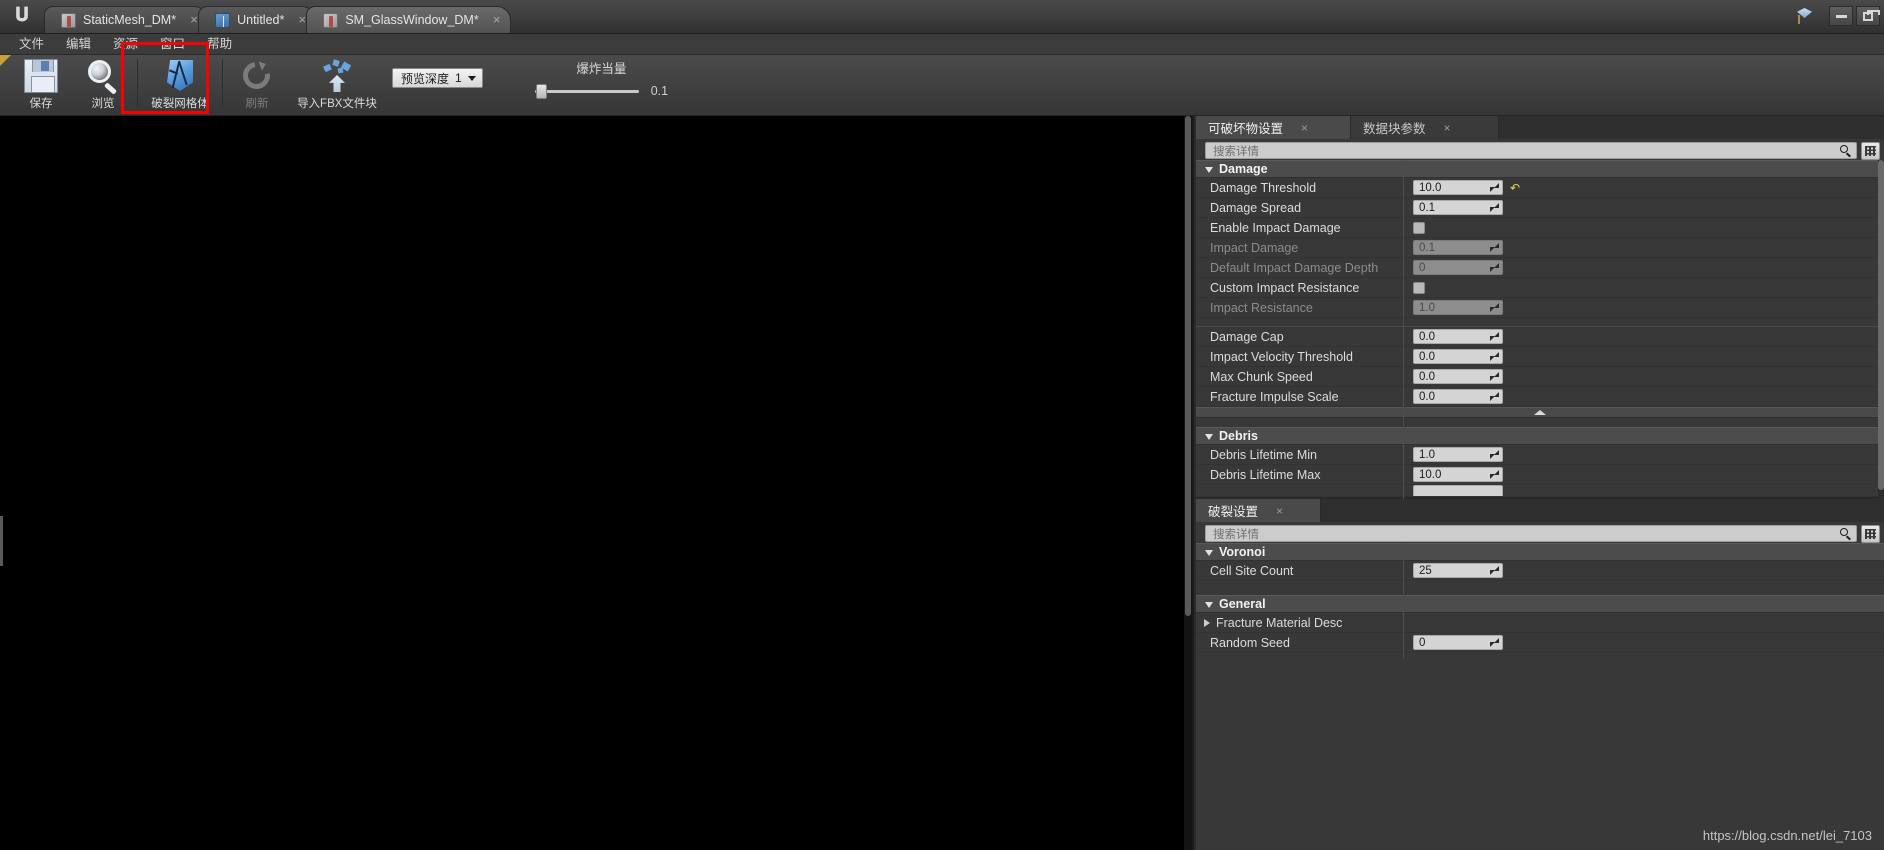  Describe the element at coordinates (1540, 288) in the screenshot. I see `property-row-custom-impact-resistance: Custom Impact Resistance` at that location.